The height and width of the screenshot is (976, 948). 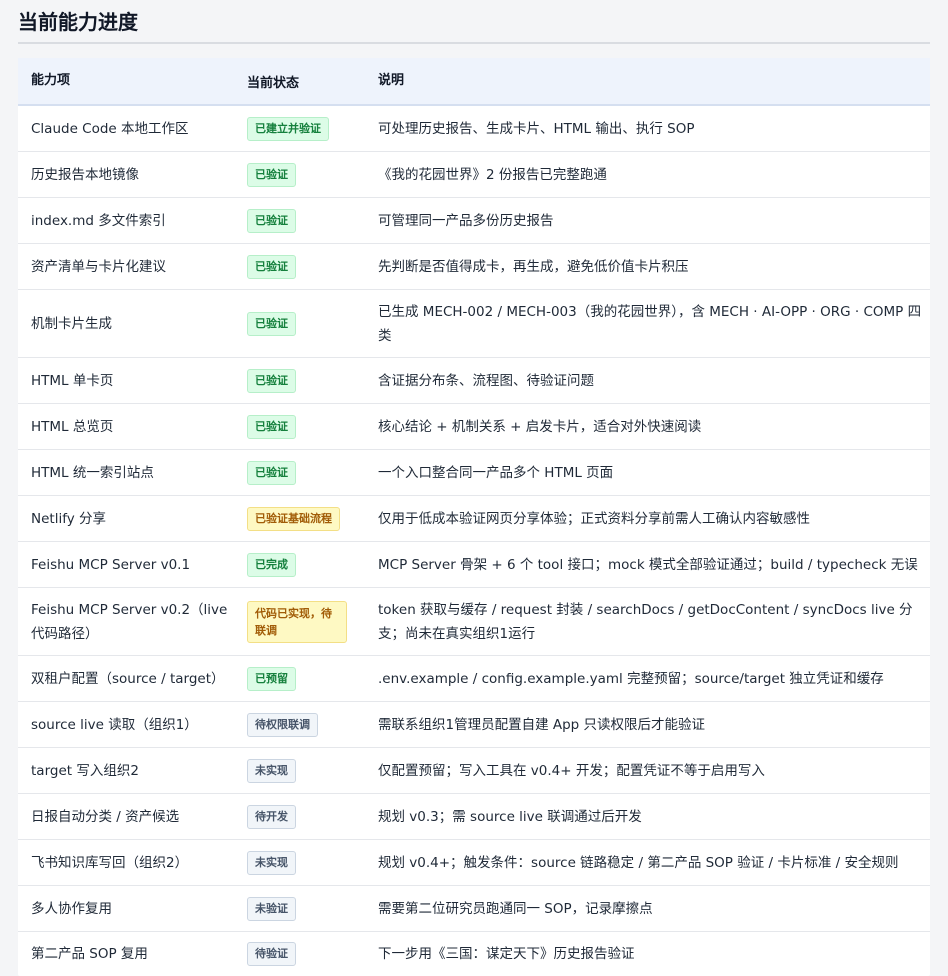 I want to click on table-row: 多人协作复用 未验证 需要第二位研究员跑通同一 SOP，记录摩擦点, so click(x=474, y=909).